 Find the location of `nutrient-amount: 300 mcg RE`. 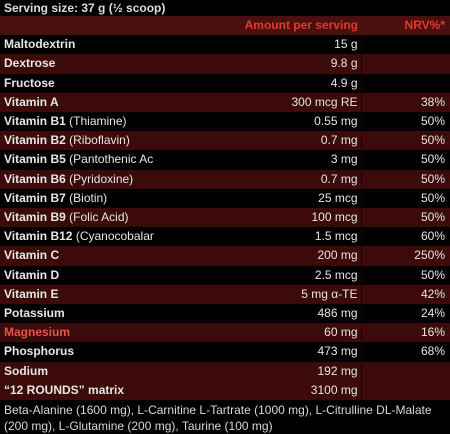

nutrient-amount: 300 mcg RE is located at coordinates (257, 102).